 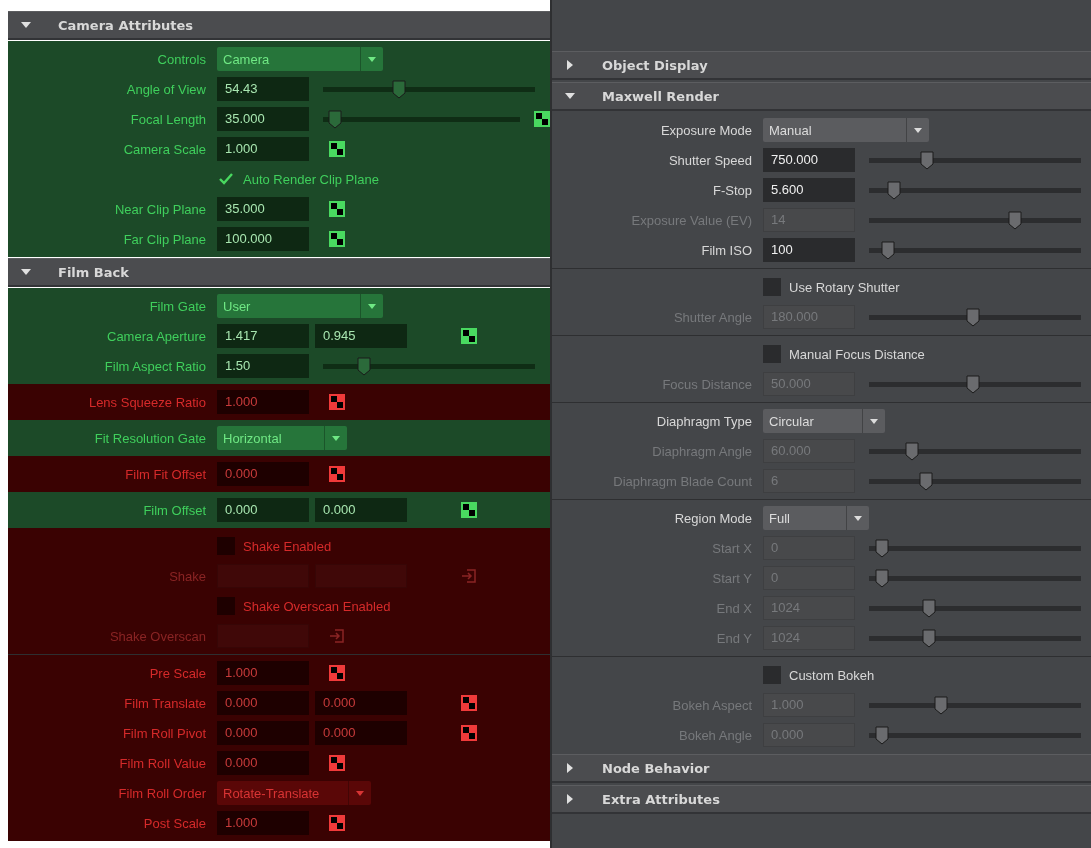 I want to click on attribute-label: Far Clip Plane, so click(x=164, y=239).